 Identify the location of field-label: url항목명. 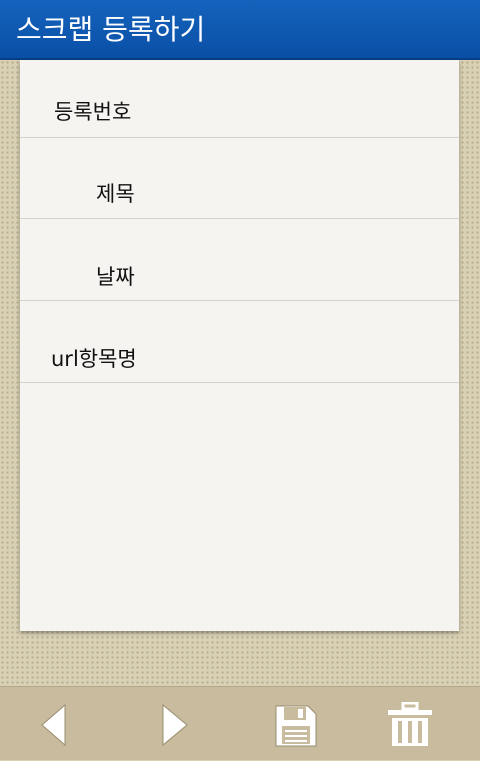
(94, 359).